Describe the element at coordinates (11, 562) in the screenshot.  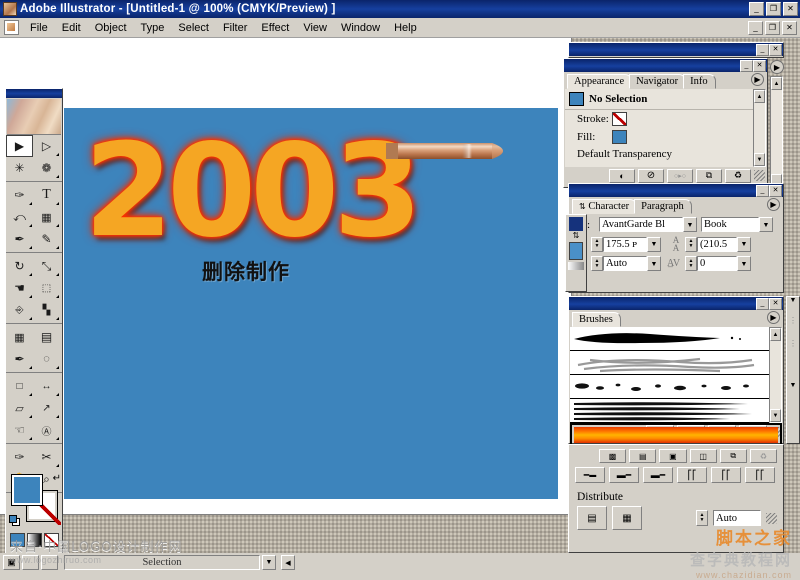
I see `page-indicator-icon: ▣` at that location.